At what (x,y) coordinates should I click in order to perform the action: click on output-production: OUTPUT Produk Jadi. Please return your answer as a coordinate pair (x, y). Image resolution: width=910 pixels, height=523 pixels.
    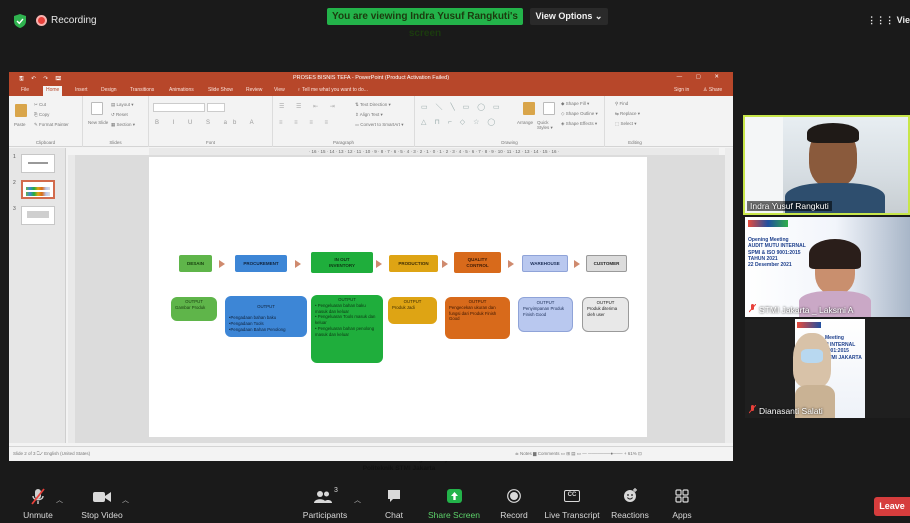
    Looking at the image, I should click on (412, 310).